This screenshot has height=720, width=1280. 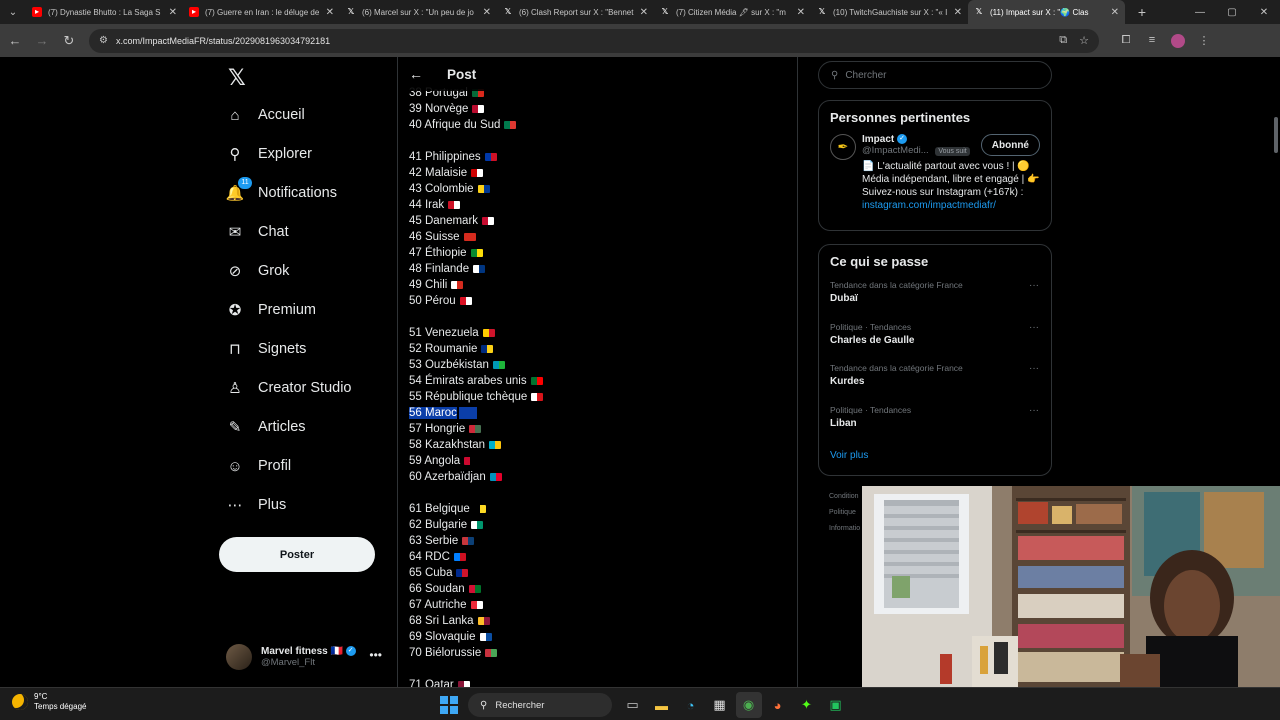 What do you see at coordinates (935, 424) in the screenshot?
I see `trend-item: Politique · Tendances Liban ···` at bounding box center [935, 424].